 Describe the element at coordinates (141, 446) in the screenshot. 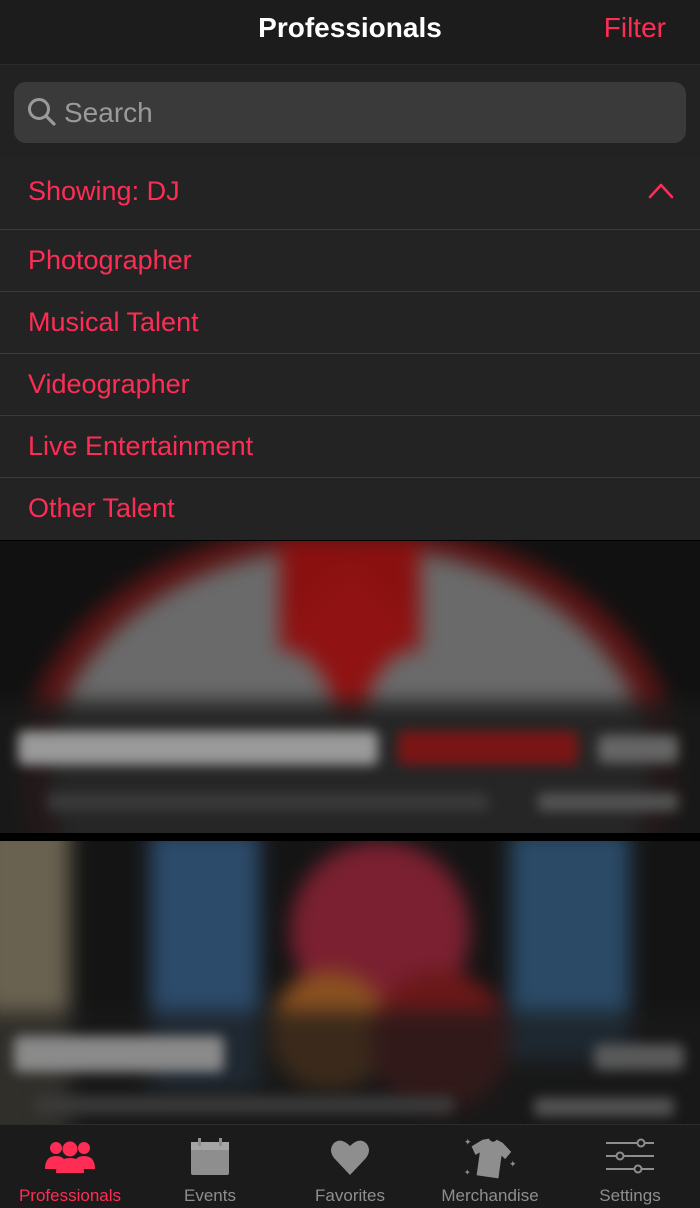

I see `category-option-label: Live Entertainment` at that location.